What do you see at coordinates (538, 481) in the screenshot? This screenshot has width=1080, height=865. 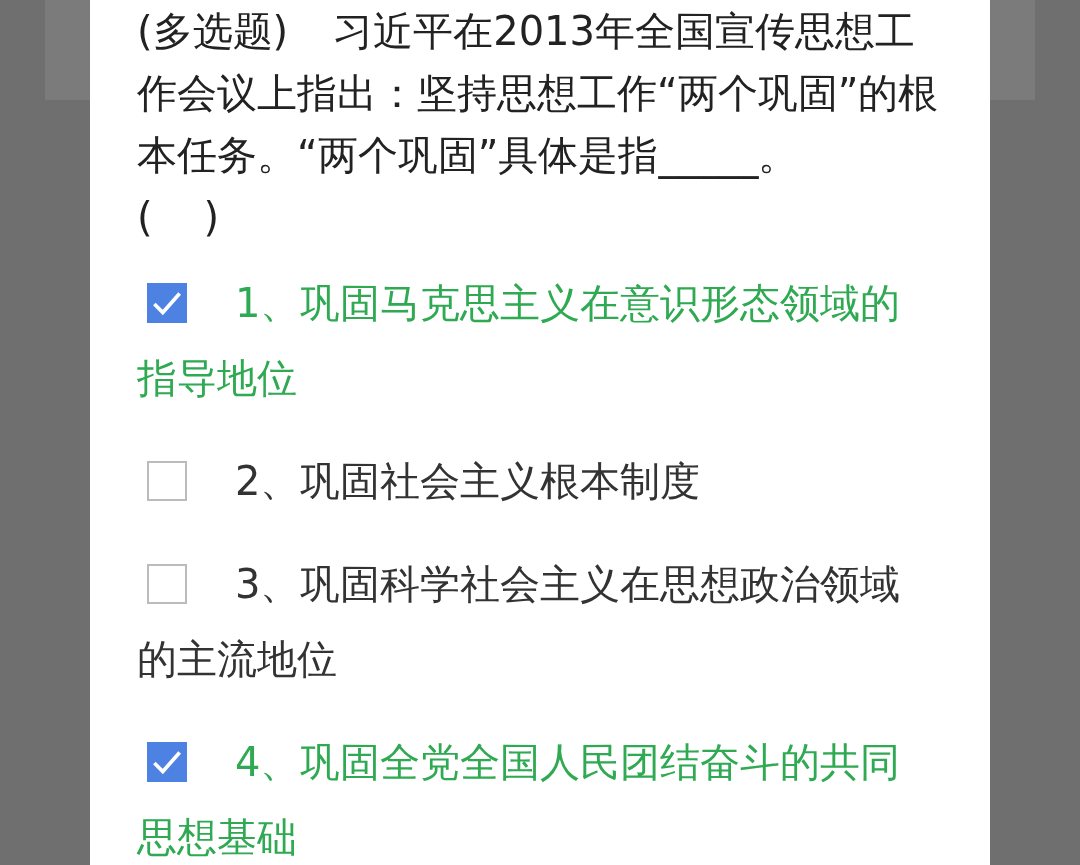 I see `option-label: 2、巩固社会主义根本制度` at bounding box center [538, 481].